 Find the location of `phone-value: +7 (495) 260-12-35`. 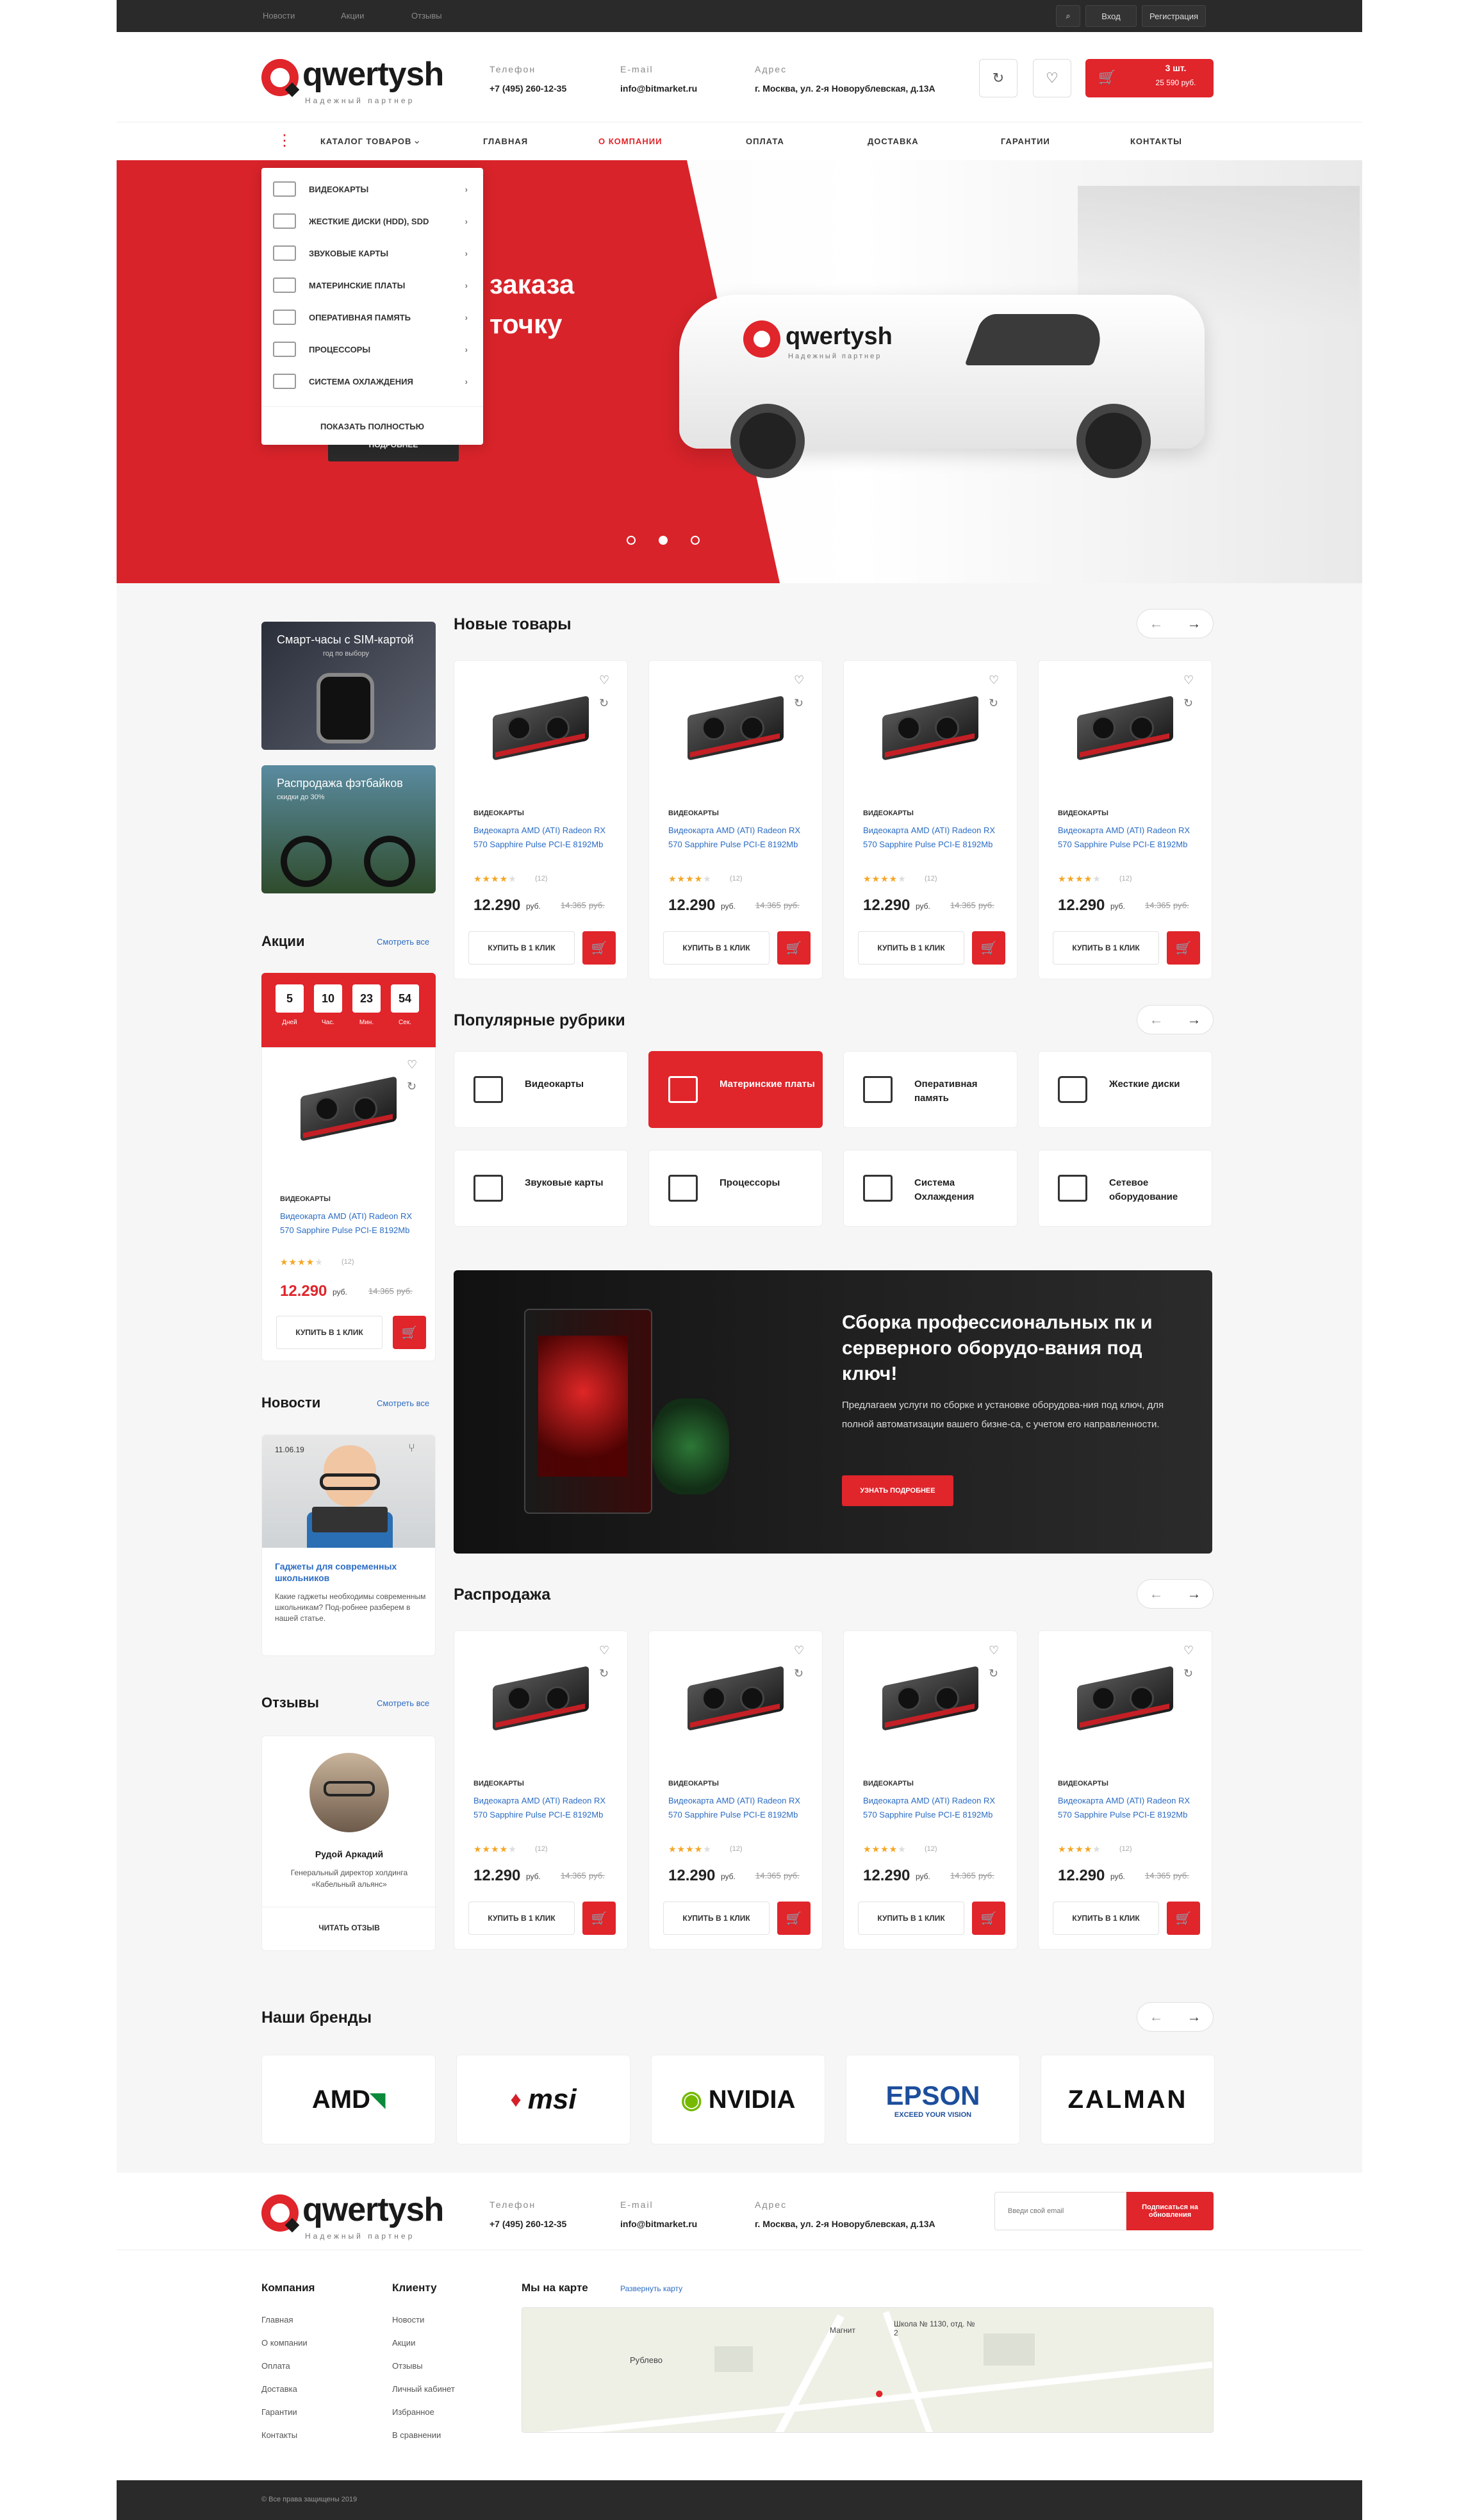

phone-value: +7 (495) 260-12-35 is located at coordinates (528, 88).